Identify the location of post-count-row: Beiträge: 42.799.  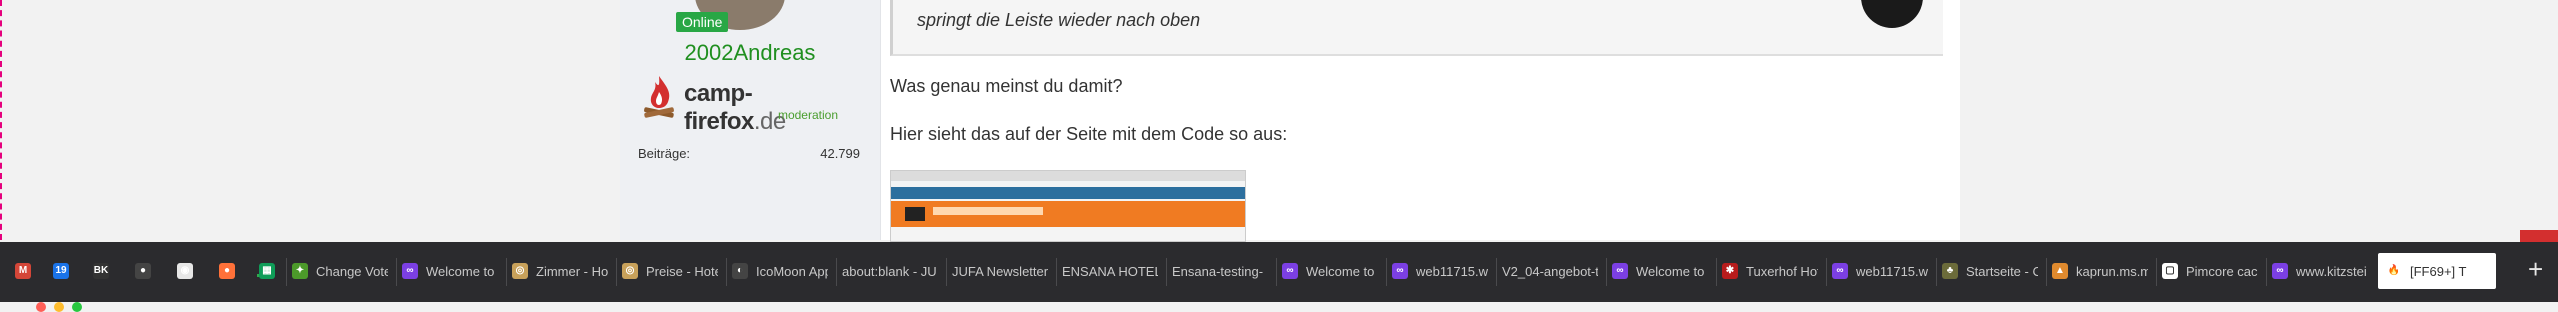
(749, 153).